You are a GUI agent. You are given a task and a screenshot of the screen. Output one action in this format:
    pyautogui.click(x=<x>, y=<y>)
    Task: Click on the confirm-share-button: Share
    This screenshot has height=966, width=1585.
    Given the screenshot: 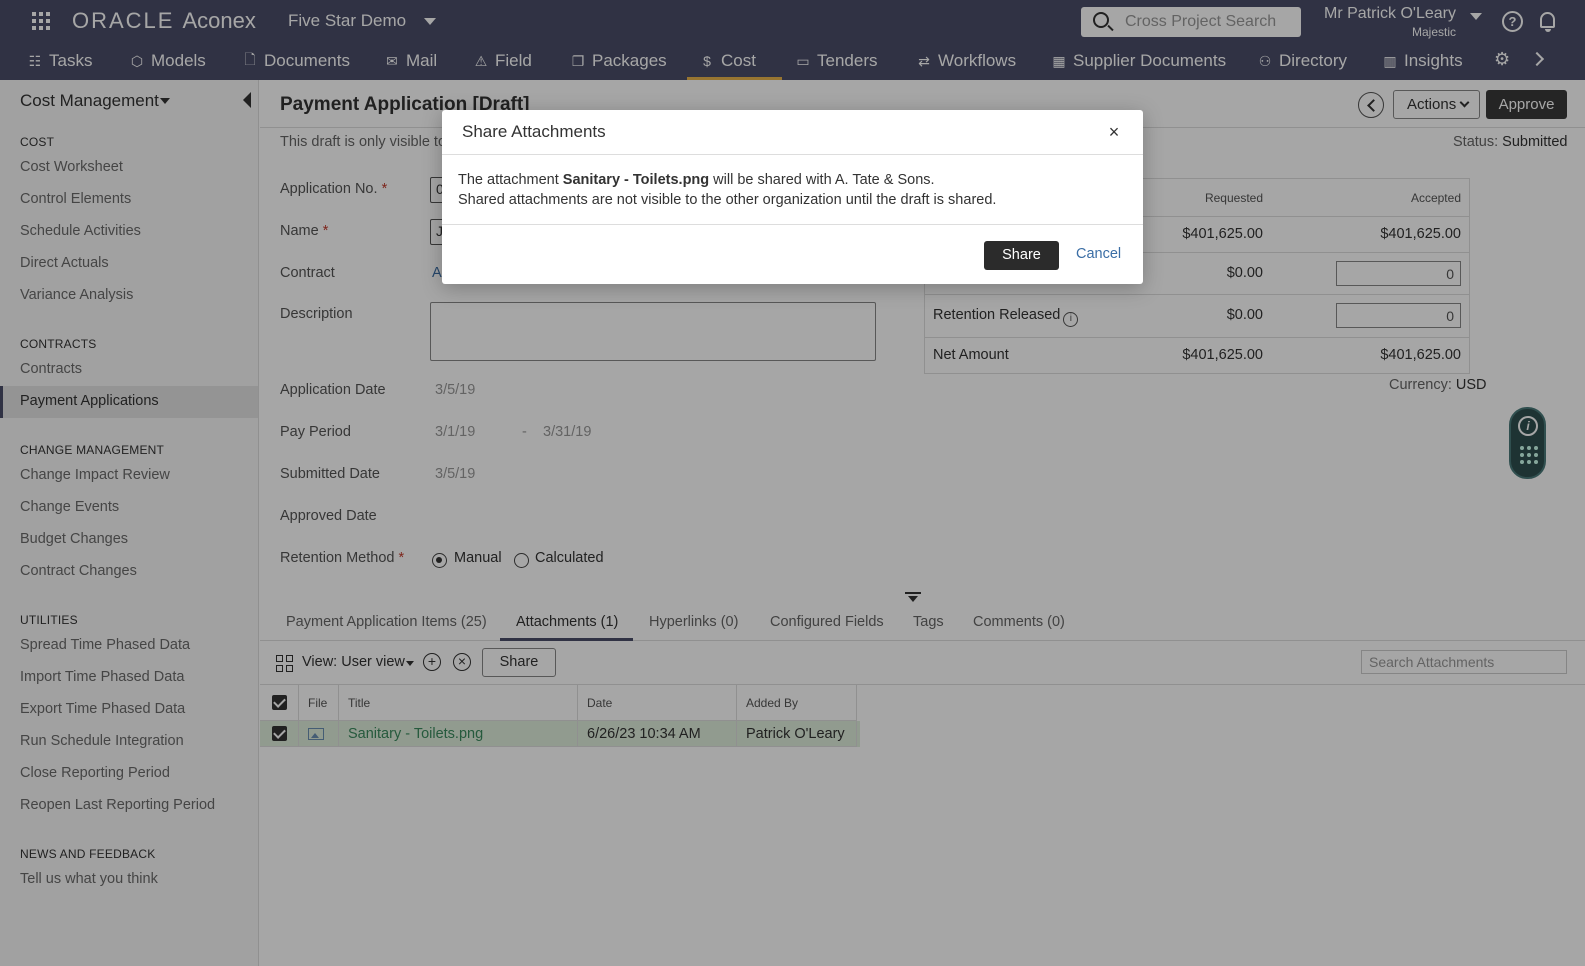 What is the action you would take?
    pyautogui.click(x=1021, y=255)
    